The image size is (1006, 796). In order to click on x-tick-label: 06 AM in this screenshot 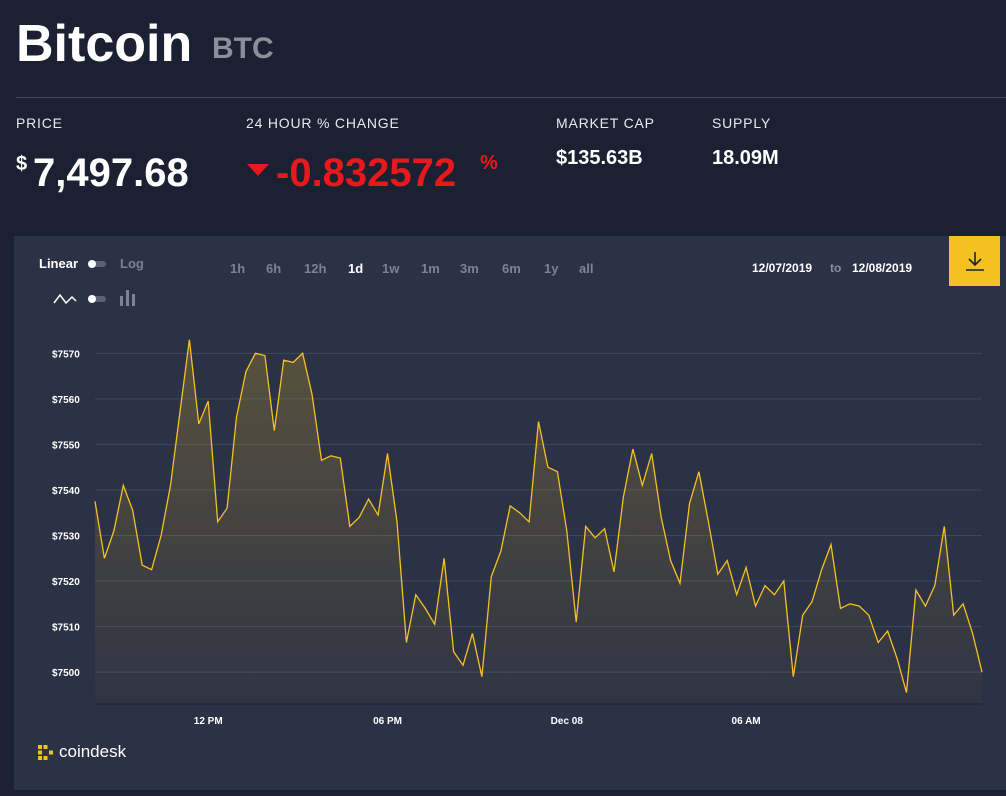, I will do `click(746, 721)`.